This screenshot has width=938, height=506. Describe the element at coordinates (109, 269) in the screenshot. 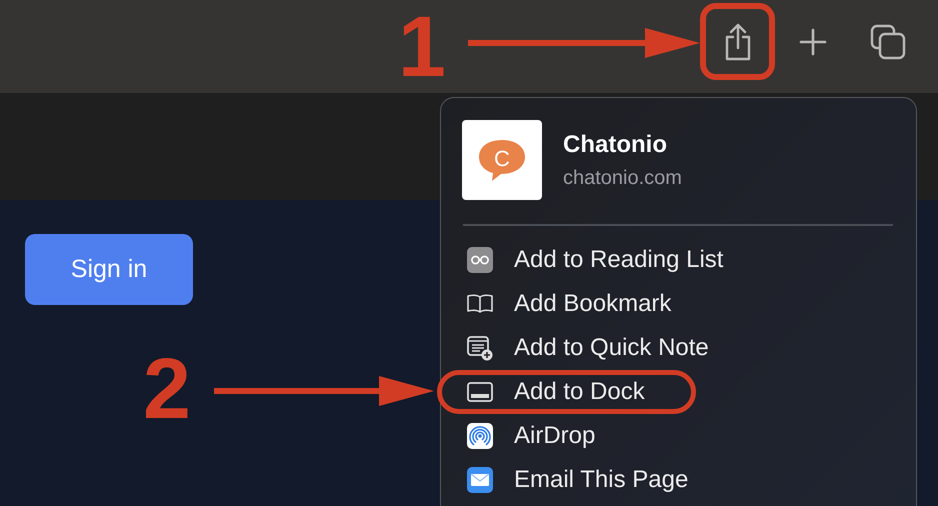

I see `sign-in-button: Sign in` at that location.